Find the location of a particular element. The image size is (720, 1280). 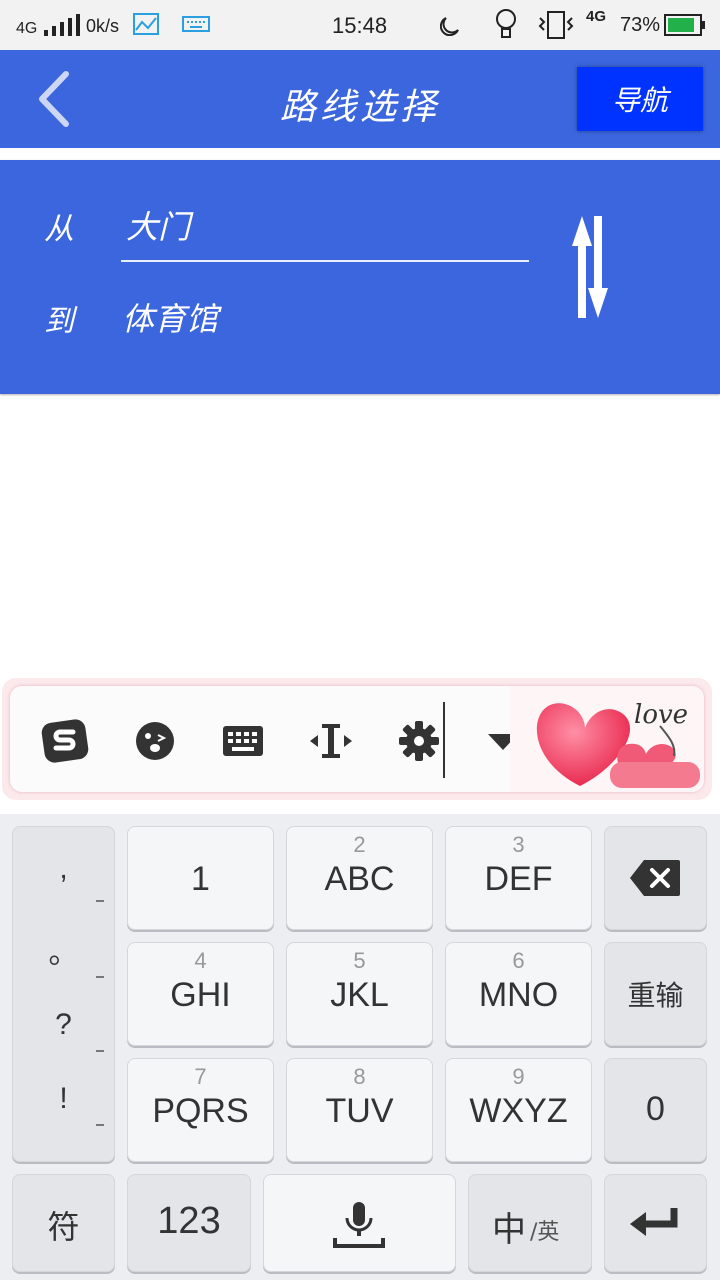

battery-icon is located at coordinates (684, 25).